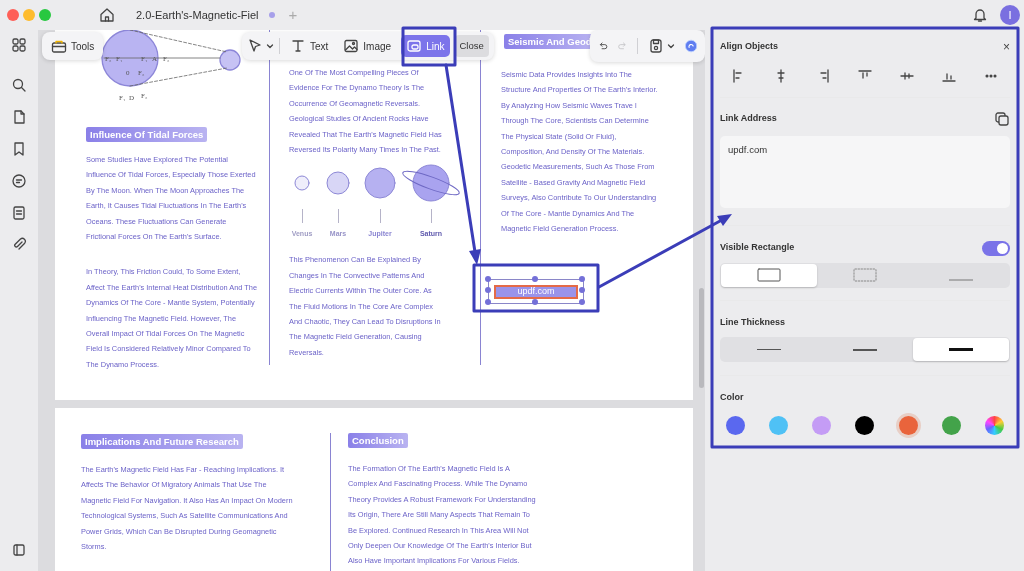 This screenshot has width=1024, height=571. I want to click on rectangle-style-option, so click(769, 275).